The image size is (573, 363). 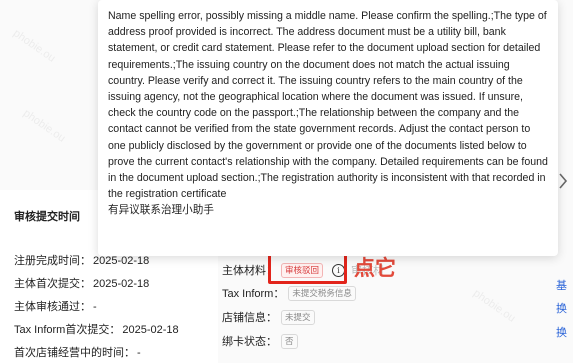 I want to click on side-link: 基, so click(x=561, y=285).